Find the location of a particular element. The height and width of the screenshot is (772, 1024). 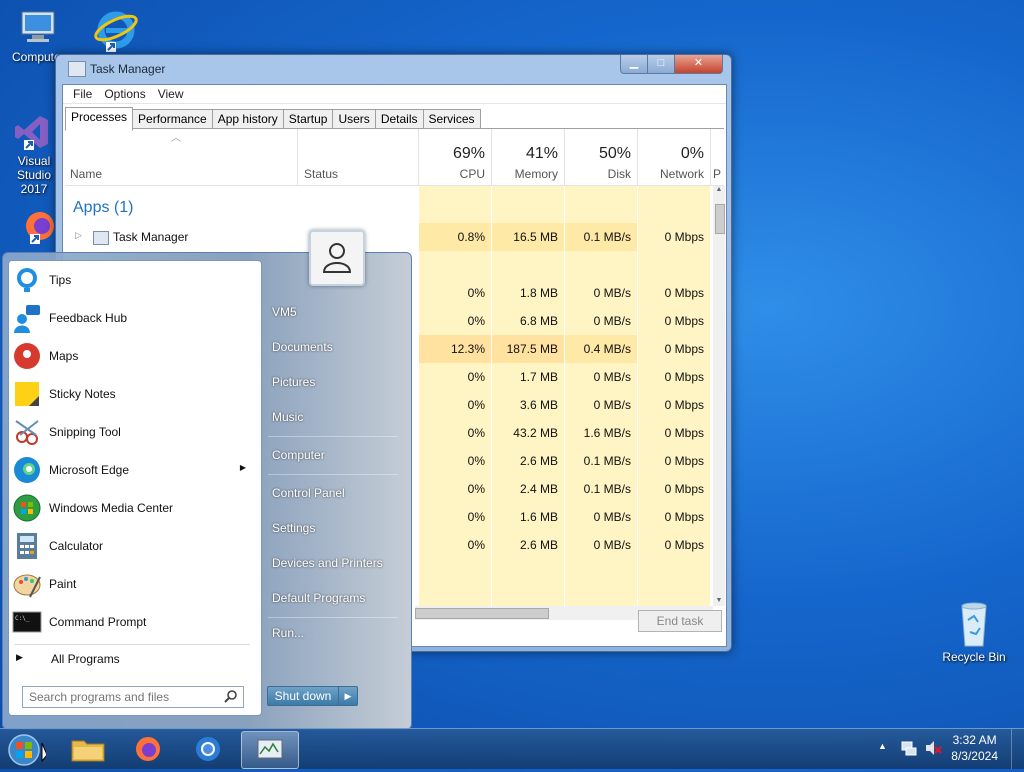

start-menu-item-microsoft-edge: Microsoft Edge ▶ is located at coordinates (131, 470).